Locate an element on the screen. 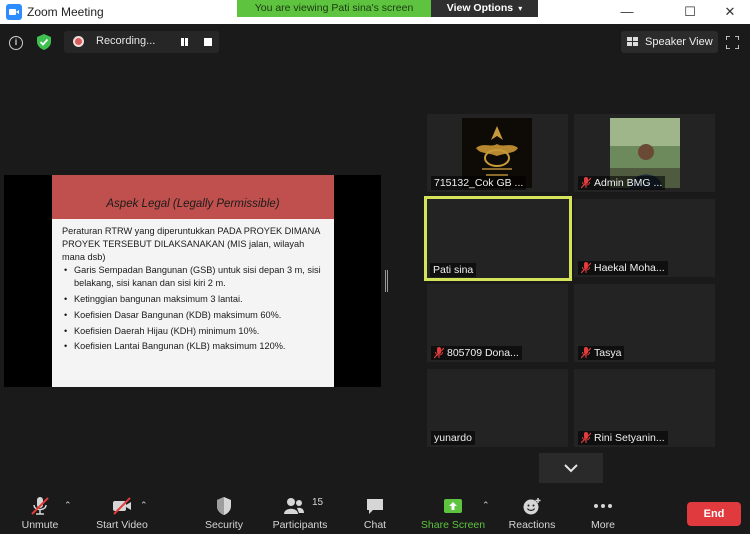 The width and height of the screenshot is (750, 534). speaker-view-button: Speaker View is located at coordinates (669, 42).